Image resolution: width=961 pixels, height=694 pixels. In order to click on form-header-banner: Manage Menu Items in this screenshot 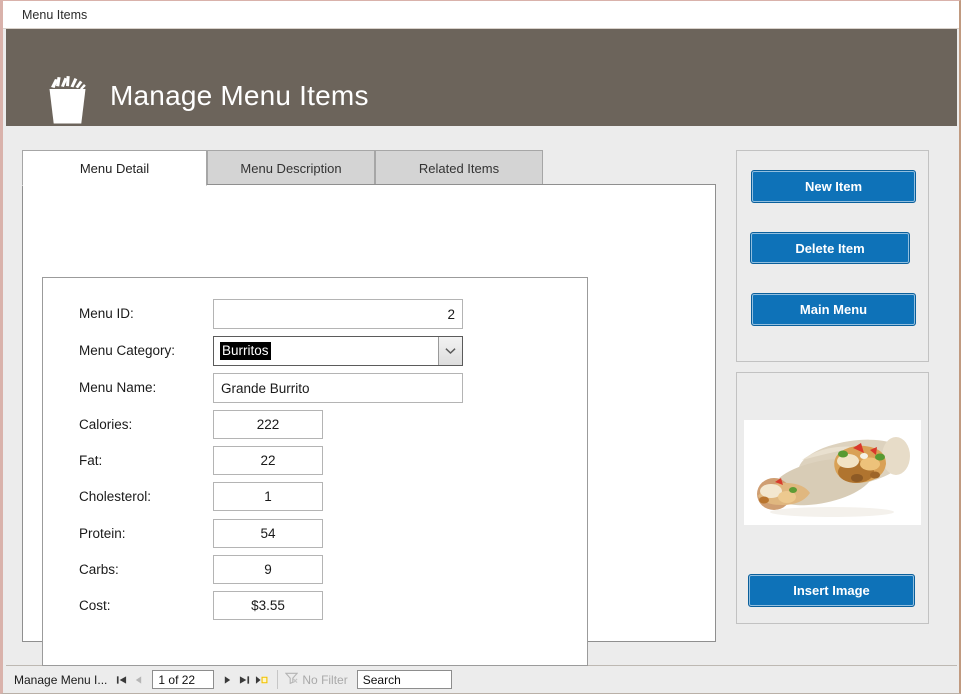, I will do `click(481, 77)`.